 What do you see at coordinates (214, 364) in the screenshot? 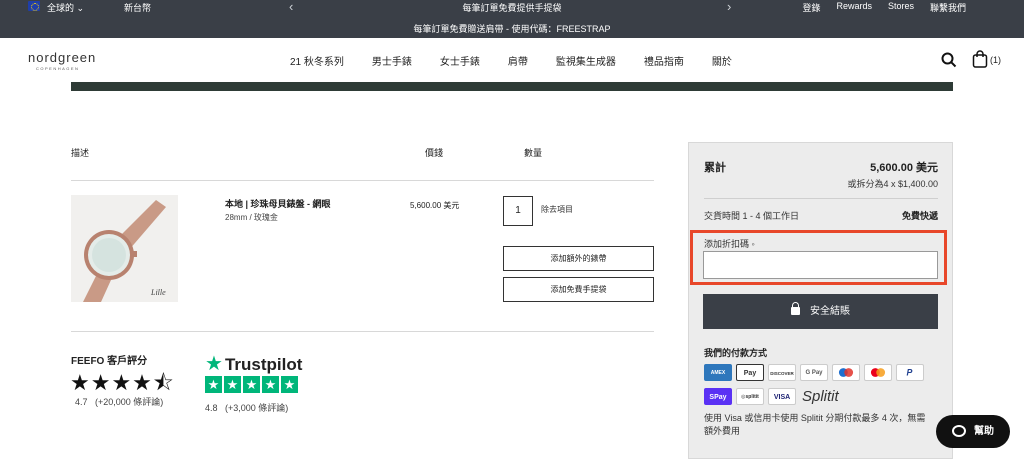
I see `trustpilot-star-icon: ★` at bounding box center [214, 364].